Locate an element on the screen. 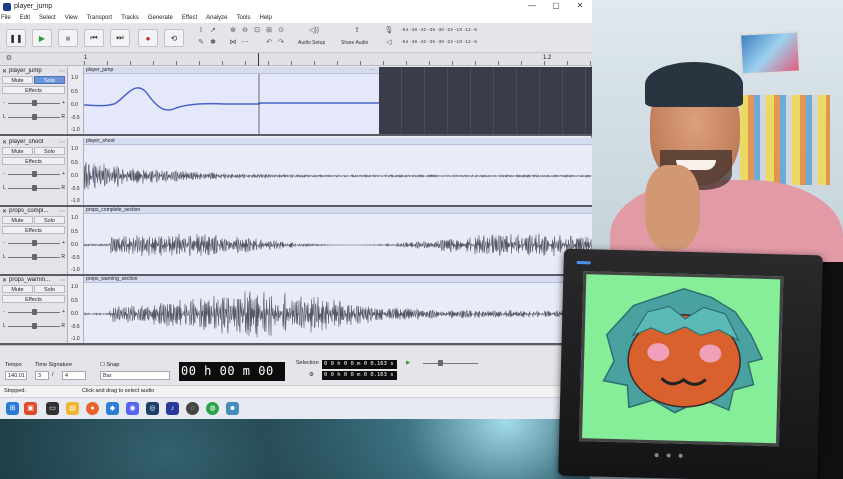 The image size is (843, 479). selection-tool-icon: I is located at coordinates (201, 31).